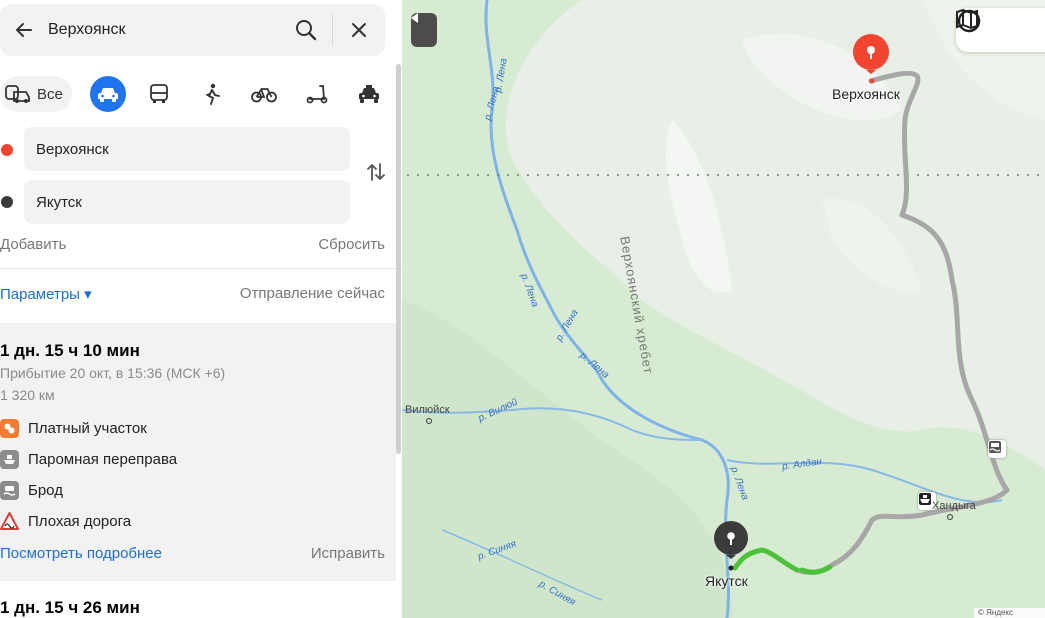 This screenshot has height=618, width=1045. I want to click on fix-link: Исправить, so click(348, 553).